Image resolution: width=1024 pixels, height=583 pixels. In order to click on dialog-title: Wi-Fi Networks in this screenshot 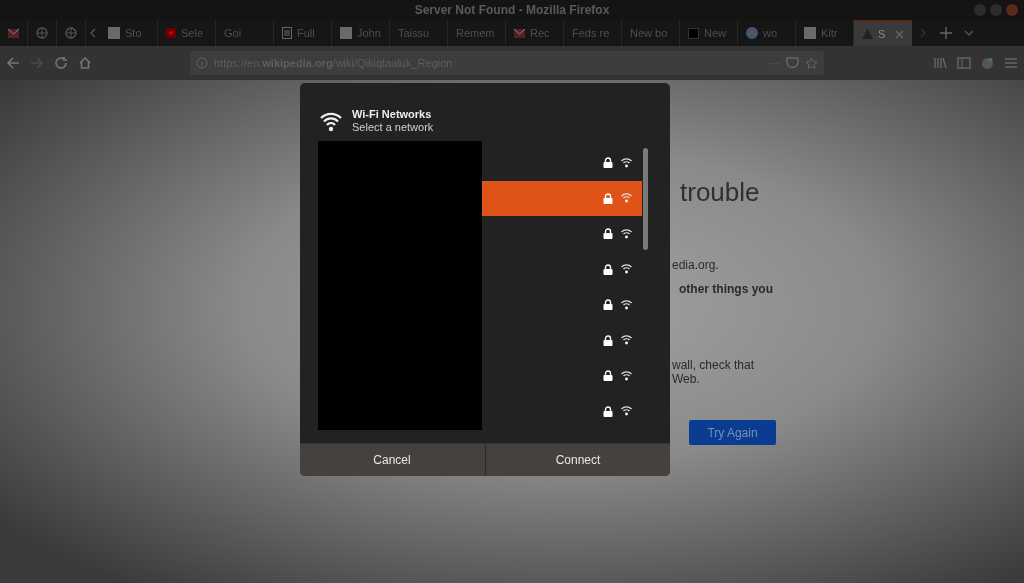, I will do `click(392, 114)`.